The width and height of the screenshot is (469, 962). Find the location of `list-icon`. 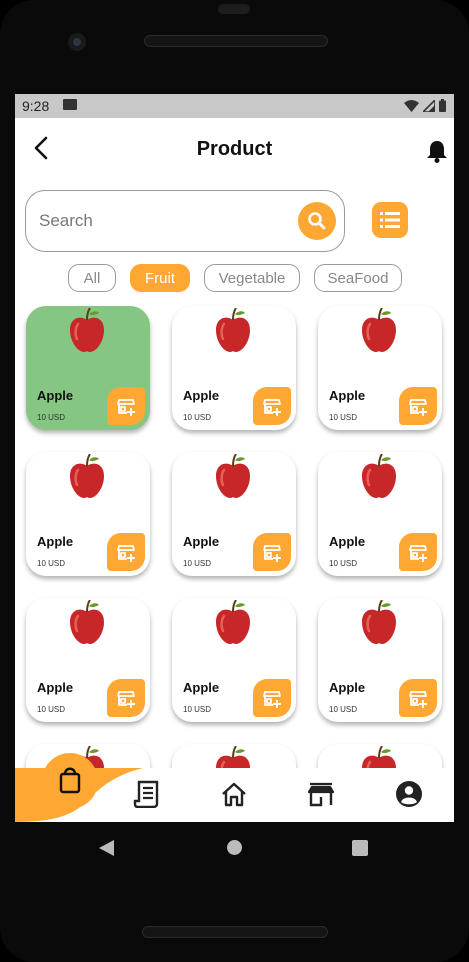

list-icon is located at coordinates (390, 220).